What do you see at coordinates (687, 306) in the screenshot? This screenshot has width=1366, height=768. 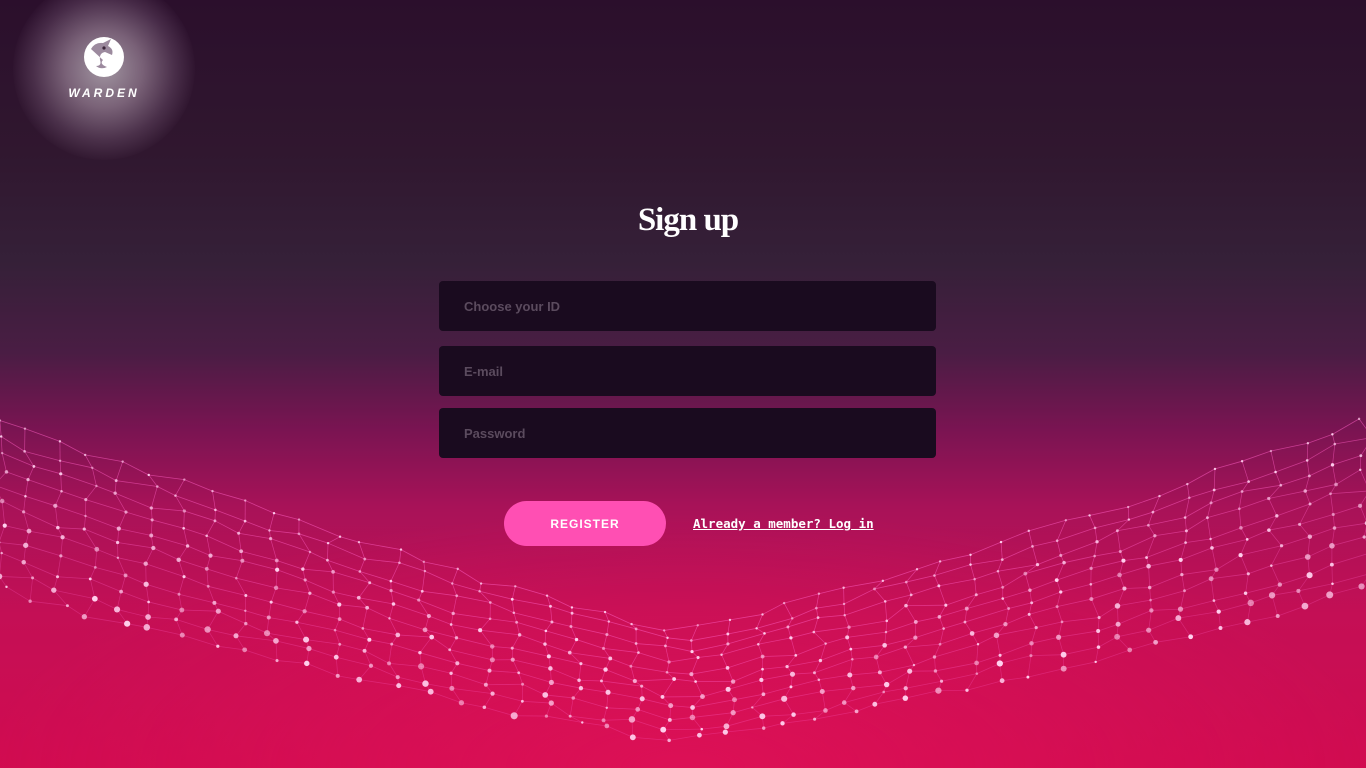 I see `id-input` at bounding box center [687, 306].